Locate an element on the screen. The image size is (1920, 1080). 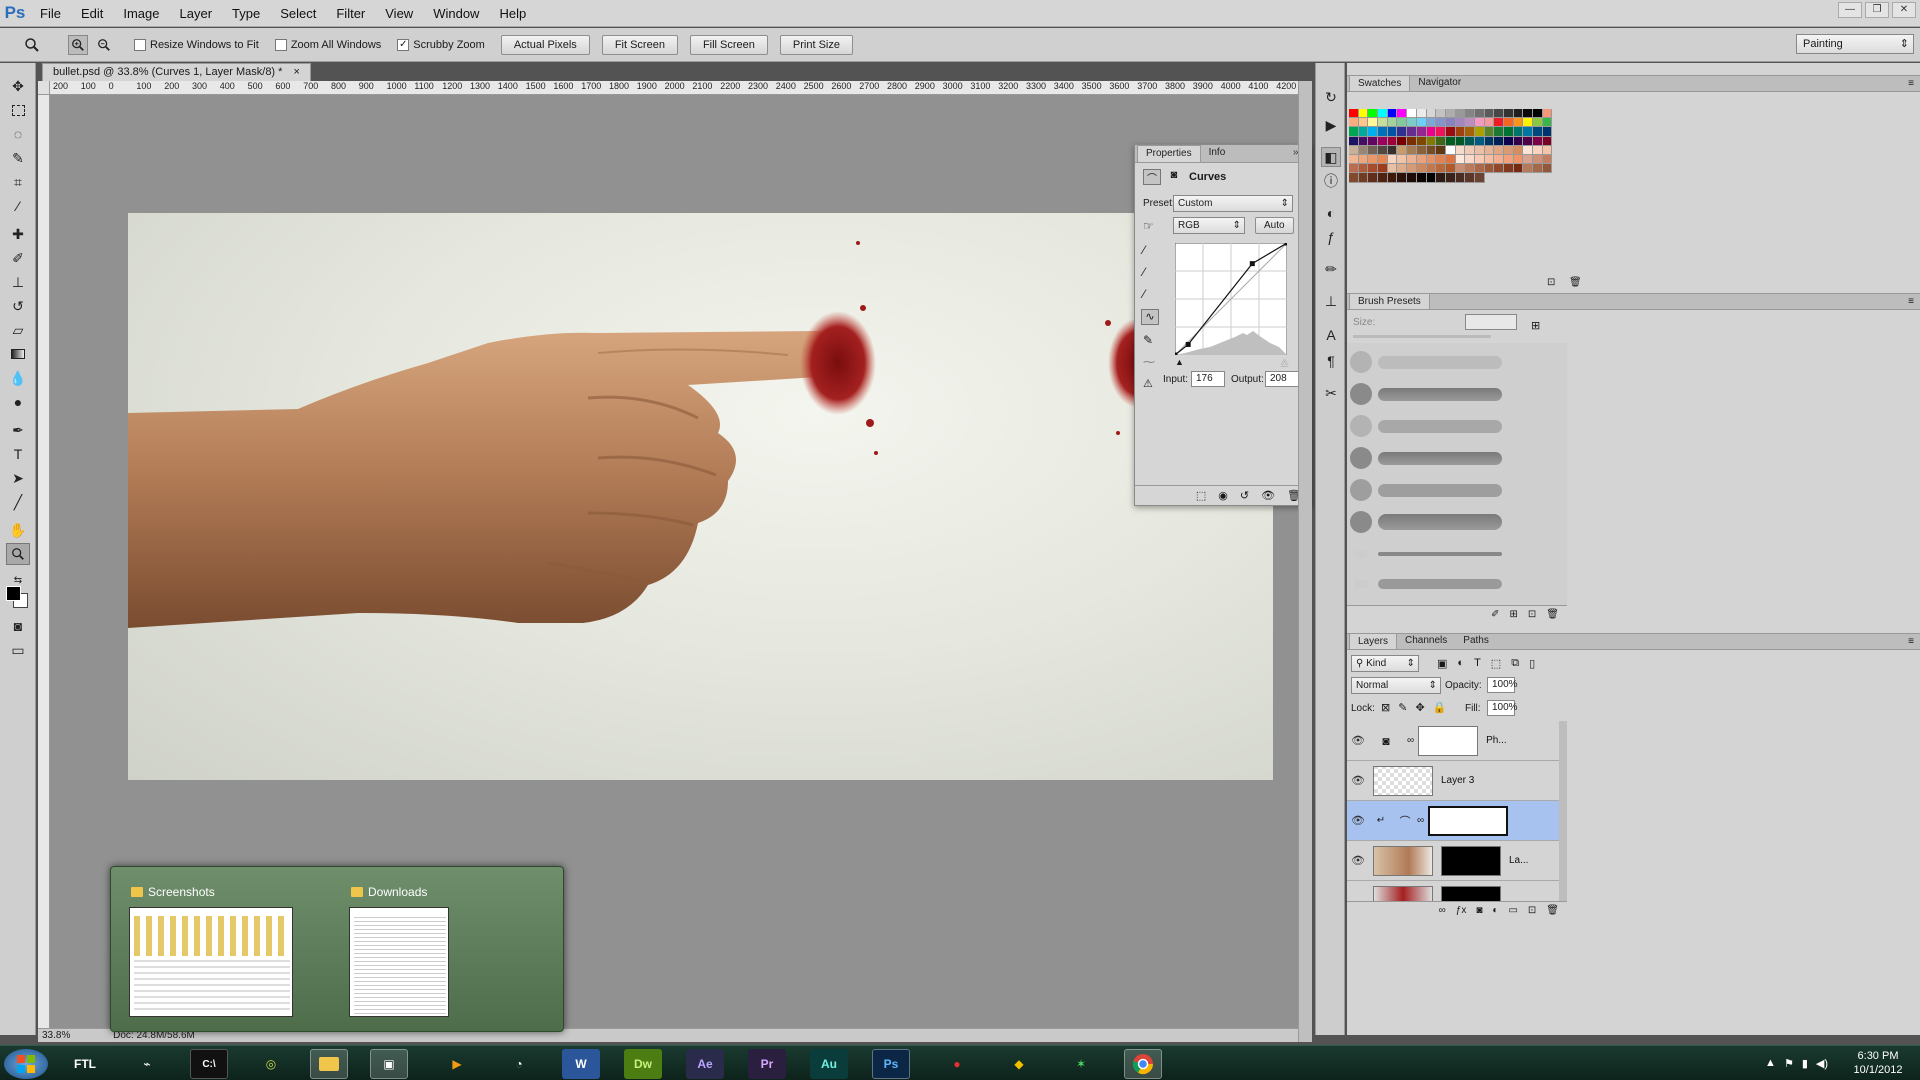
adjustments-icon: ◧ is located at coordinates (1331, 157).